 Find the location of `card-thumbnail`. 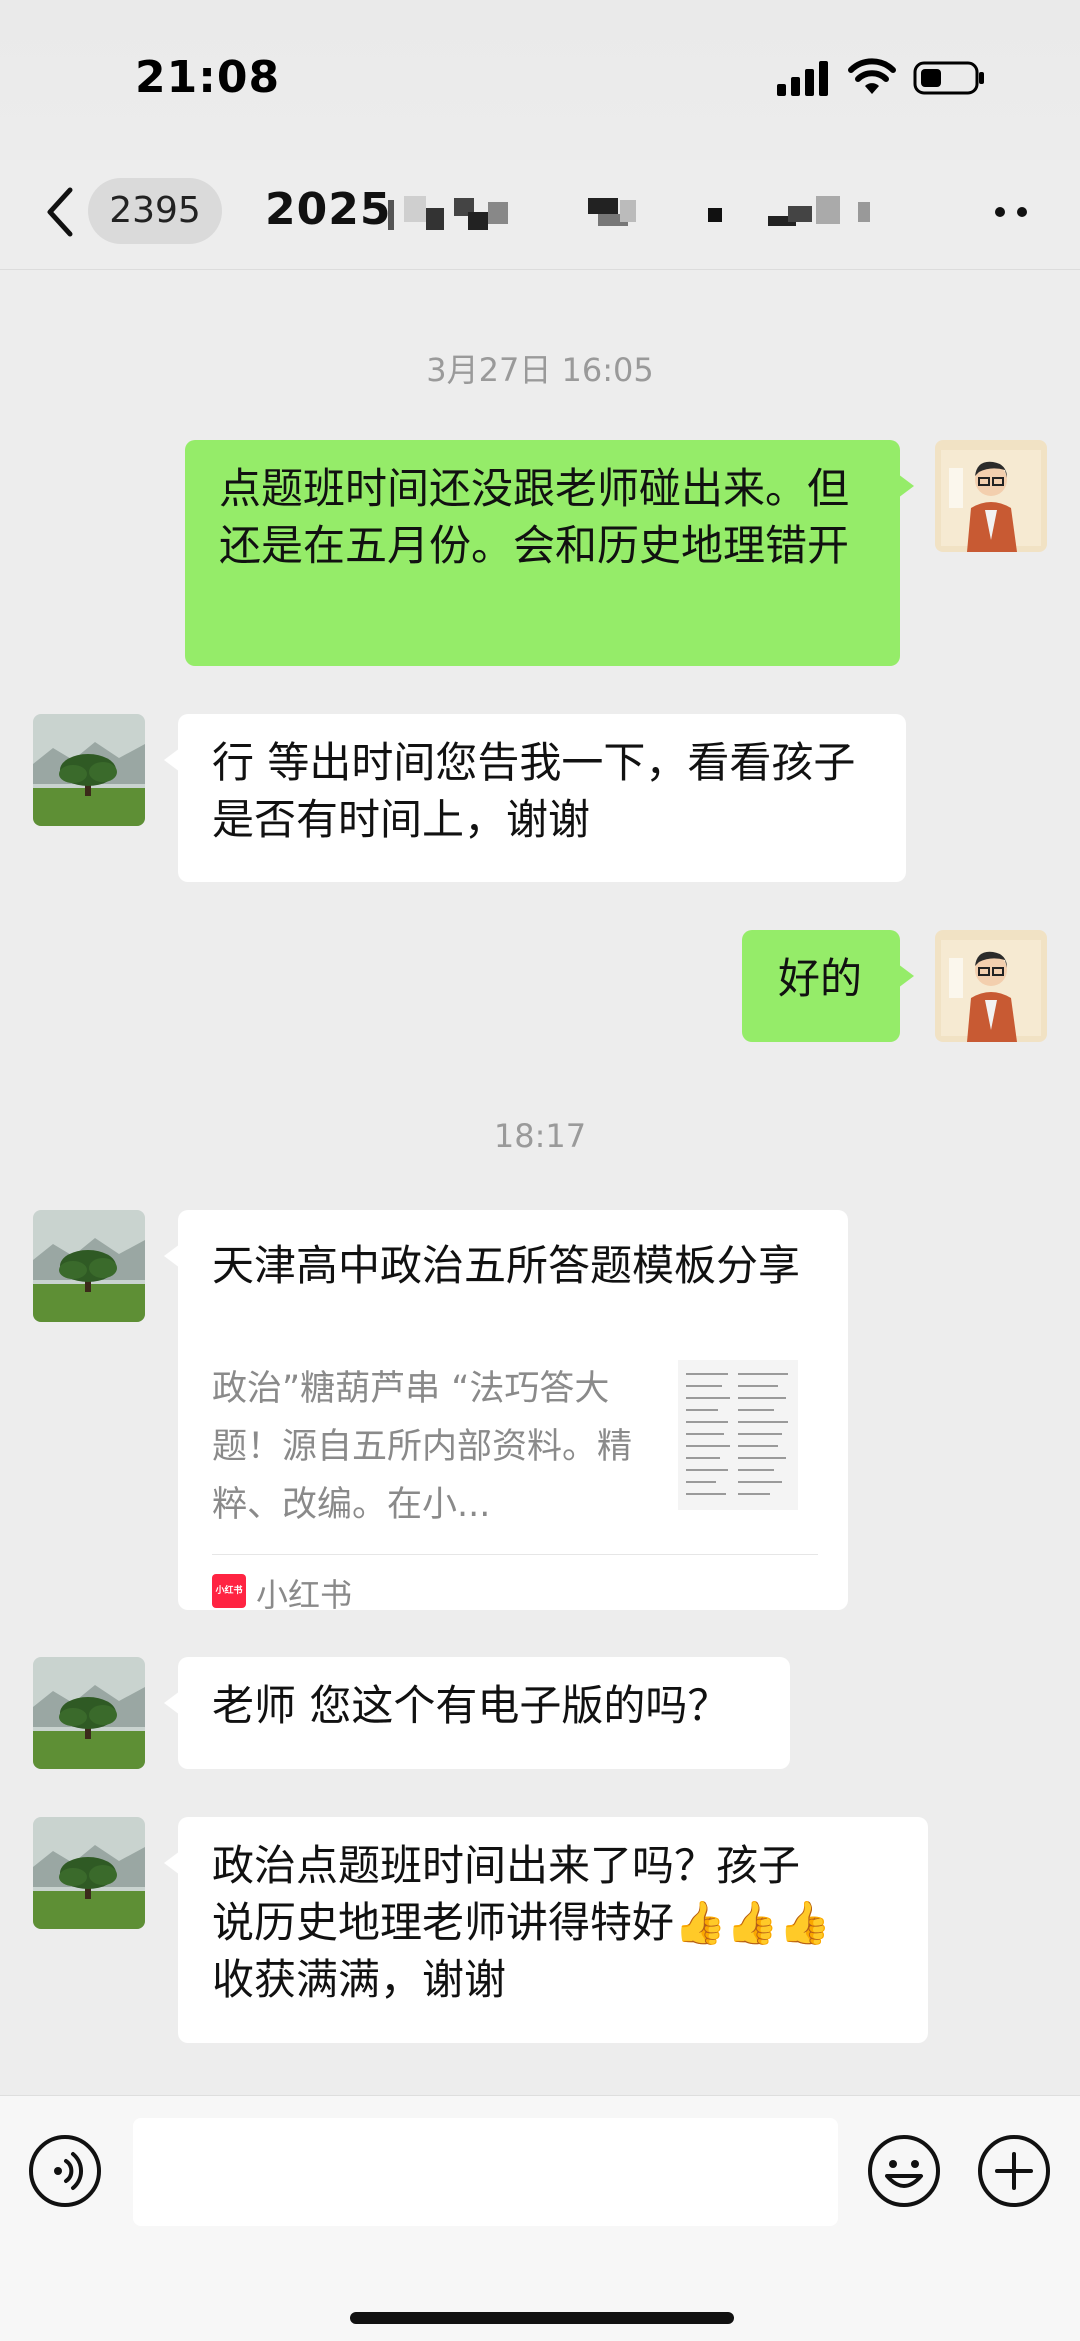

card-thumbnail is located at coordinates (738, 1435).